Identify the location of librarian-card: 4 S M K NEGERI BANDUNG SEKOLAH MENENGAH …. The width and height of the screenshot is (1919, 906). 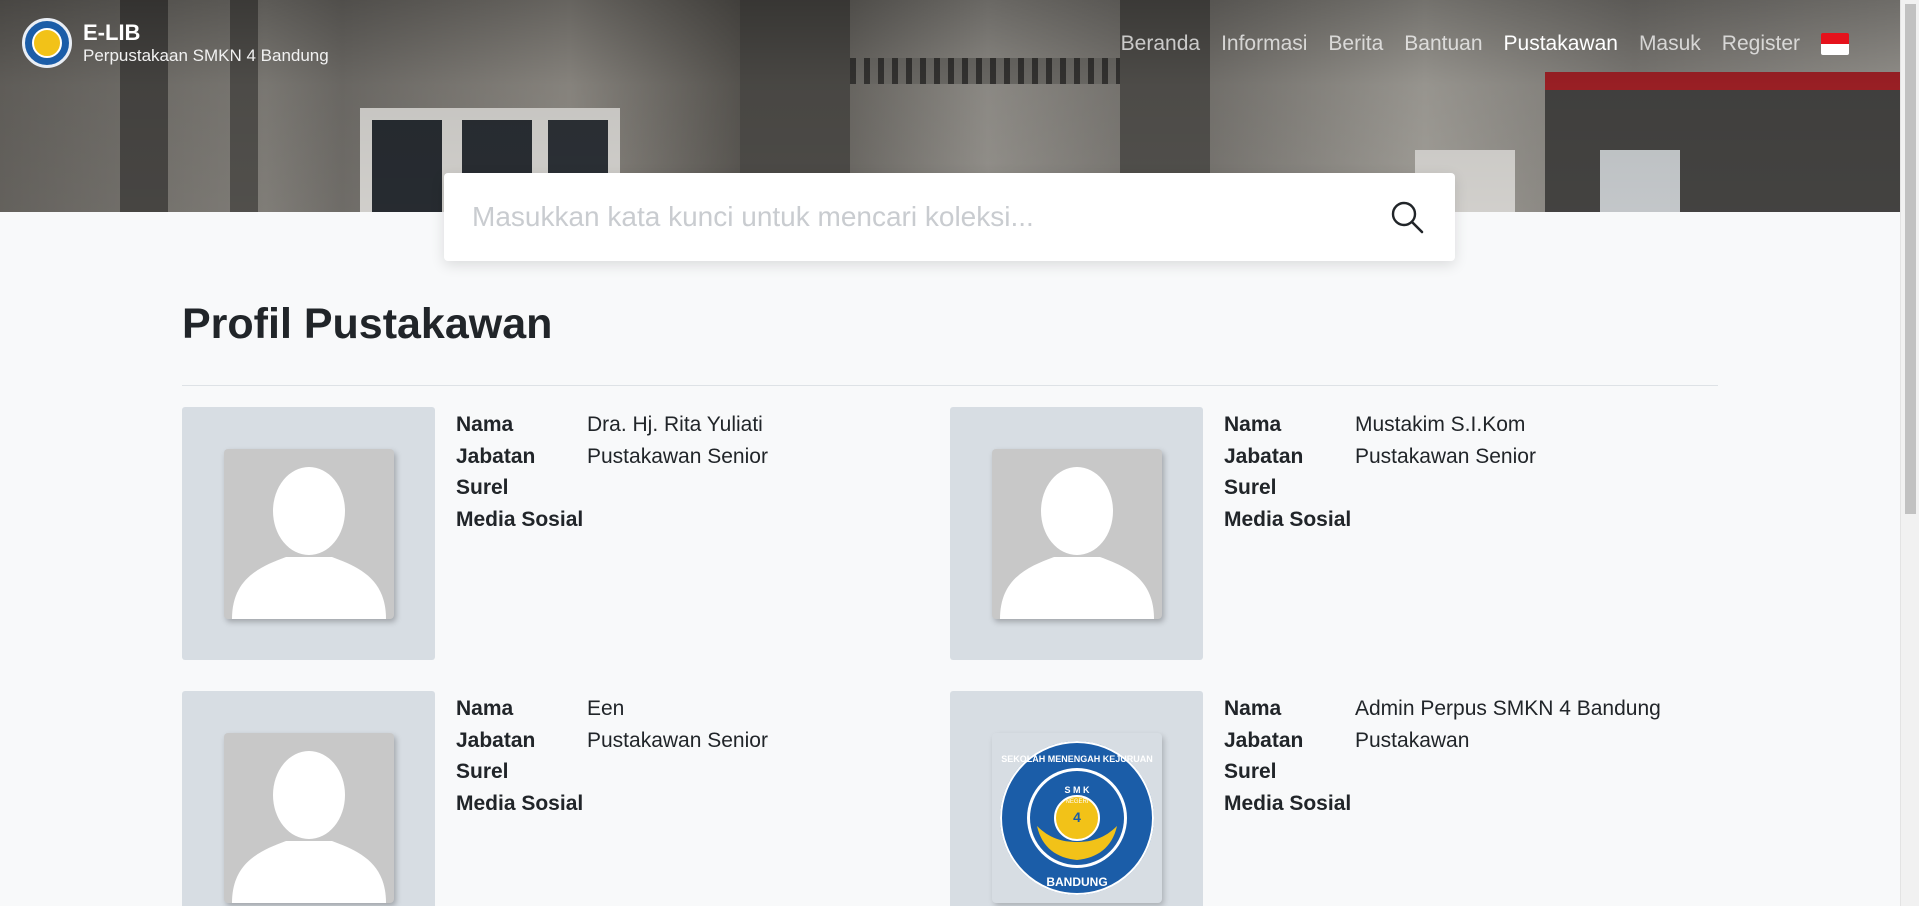
(1320, 798).